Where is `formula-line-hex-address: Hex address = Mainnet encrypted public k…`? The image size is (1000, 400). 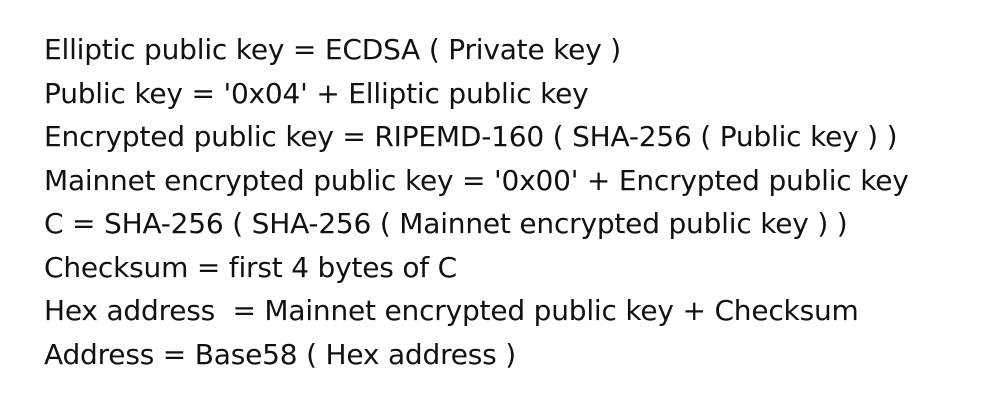
formula-line-hex-address: Hex address = Mainnet encrypted public k… is located at coordinates (451, 310).